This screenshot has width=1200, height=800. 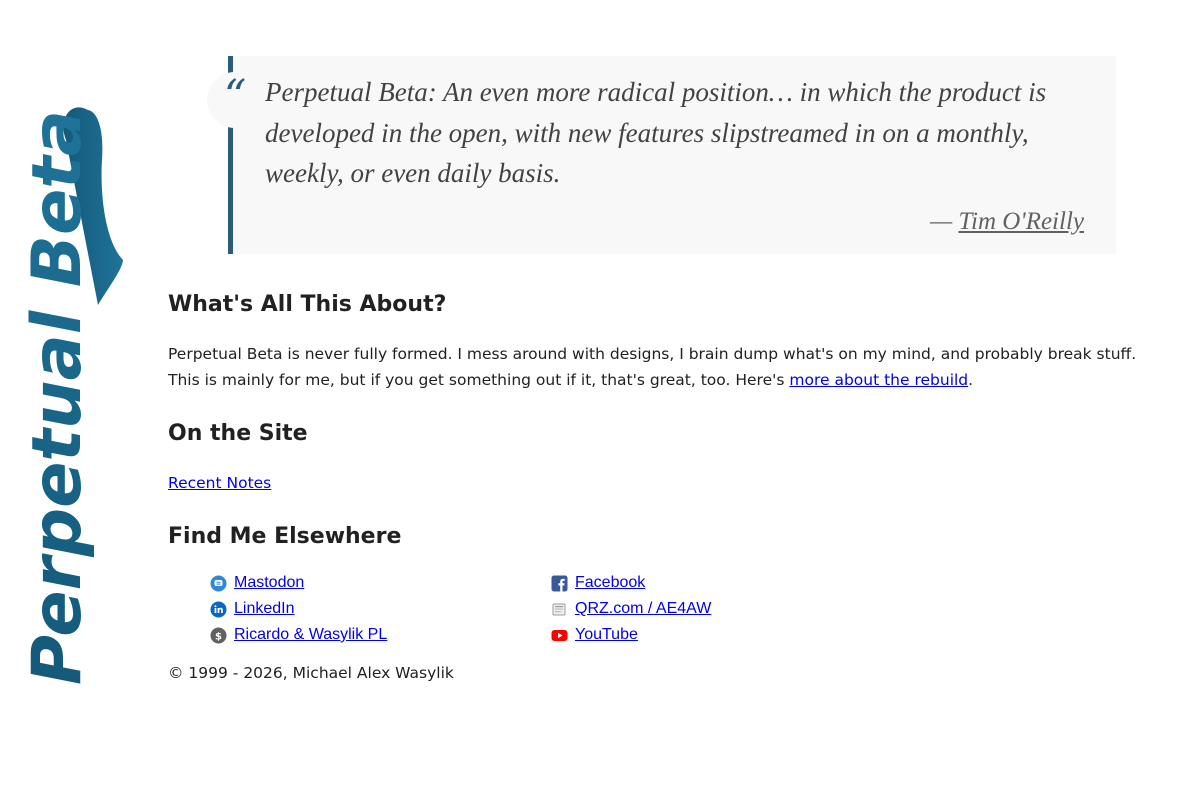 What do you see at coordinates (218, 609) in the screenshot?
I see `linkedin-icon` at bounding box center [218, 609].